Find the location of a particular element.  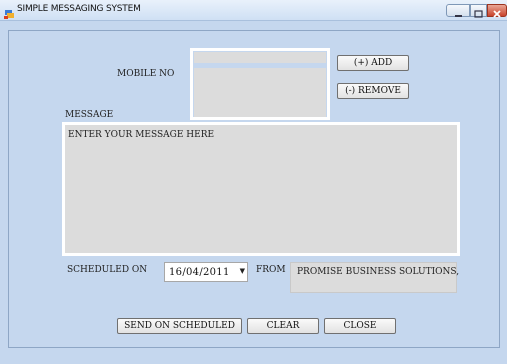

window-title: SIMPLE MESSAGING SYSTEM is located at coordinates (79, 9).